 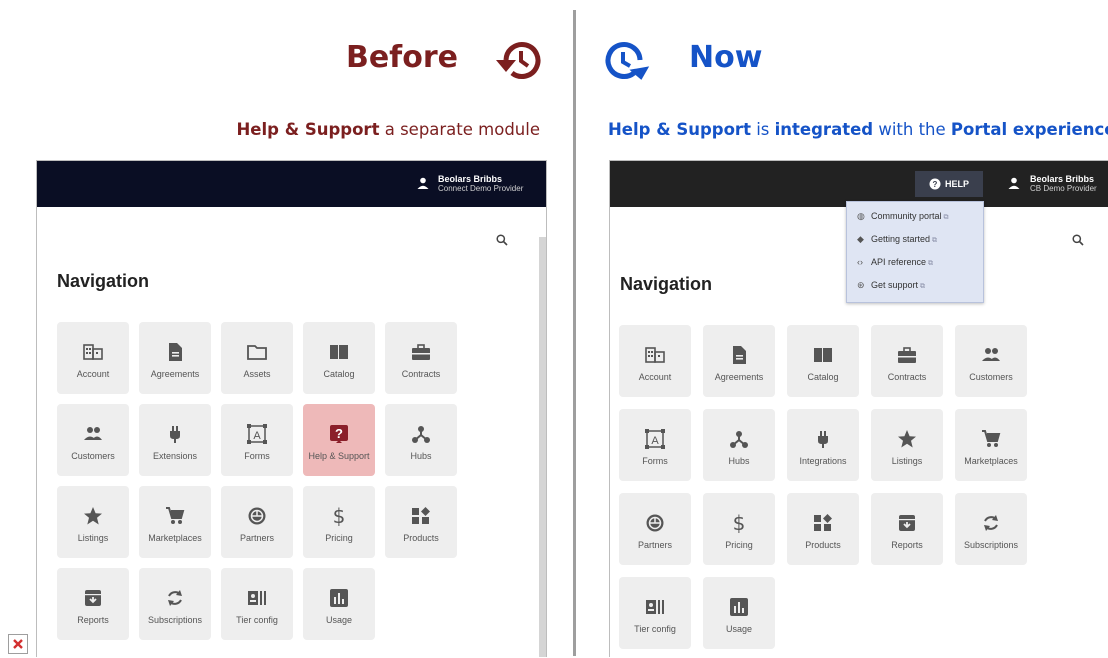 I want to click on nav-tile-assets: Assets, so click(x=257, y=358).